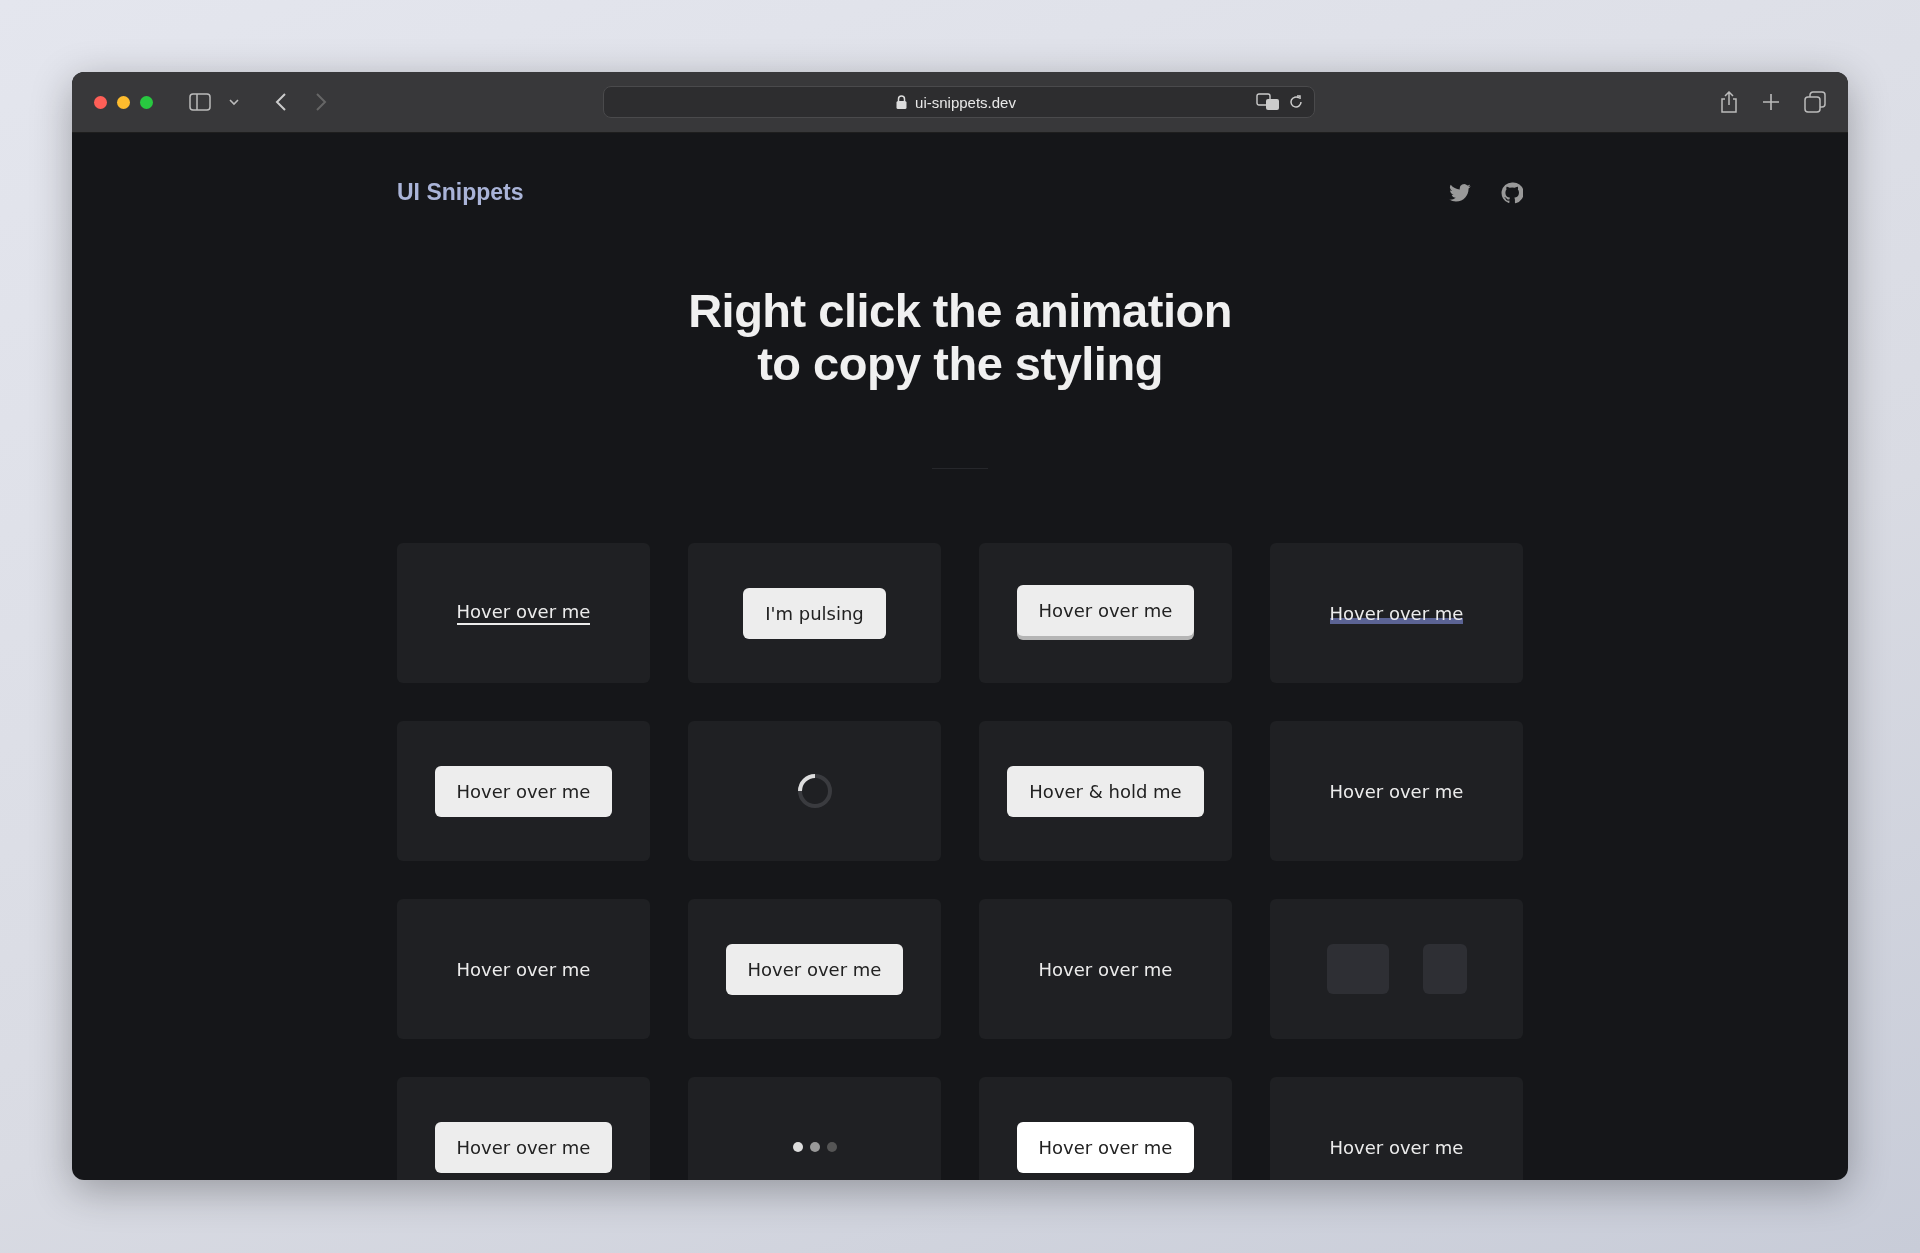  I want to click on plus-icon, so click(1771, 102).